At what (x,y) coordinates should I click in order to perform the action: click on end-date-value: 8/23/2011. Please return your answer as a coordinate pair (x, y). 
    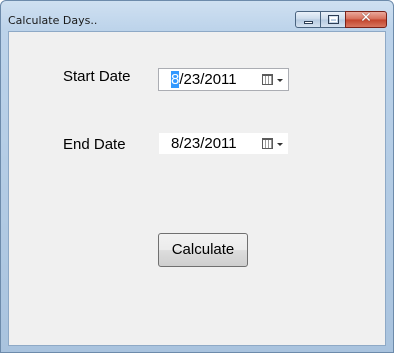
    Looking at the image, I should click on (204, 143).